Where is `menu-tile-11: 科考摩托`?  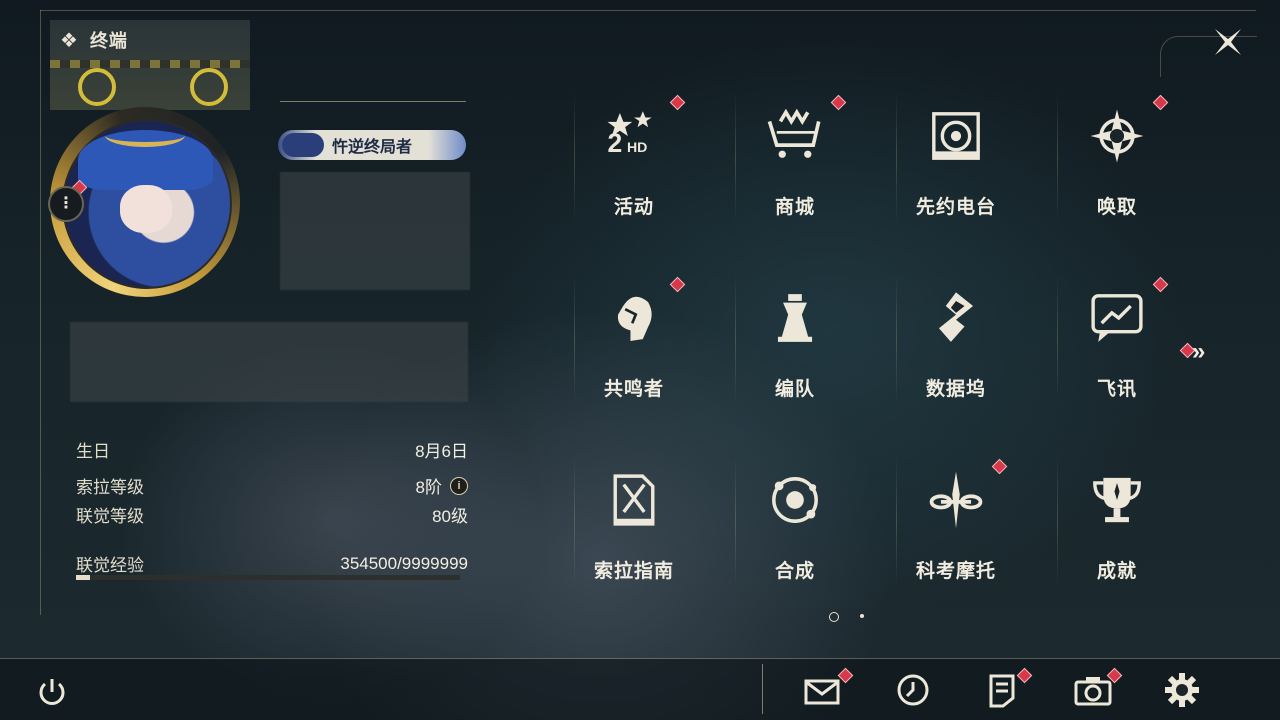 menu-tile-11: 科考摩托 is located at coordinates (956, 521).